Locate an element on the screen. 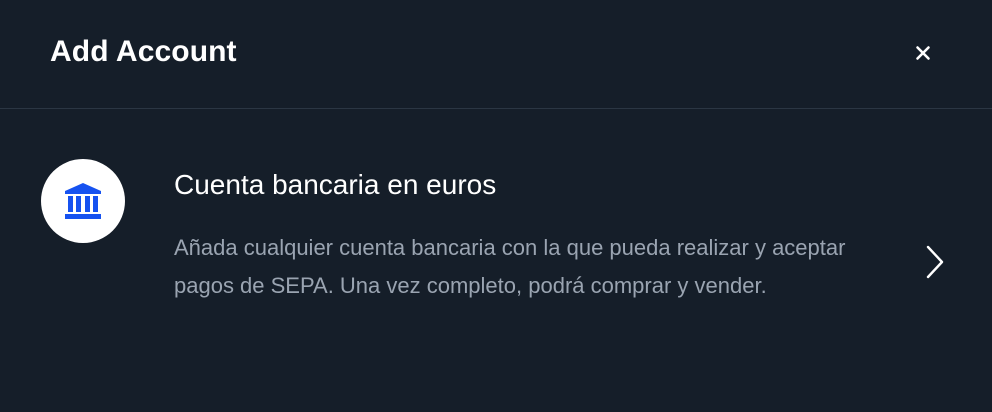  modal-title: Add Account is located at coordinates (143, 51).